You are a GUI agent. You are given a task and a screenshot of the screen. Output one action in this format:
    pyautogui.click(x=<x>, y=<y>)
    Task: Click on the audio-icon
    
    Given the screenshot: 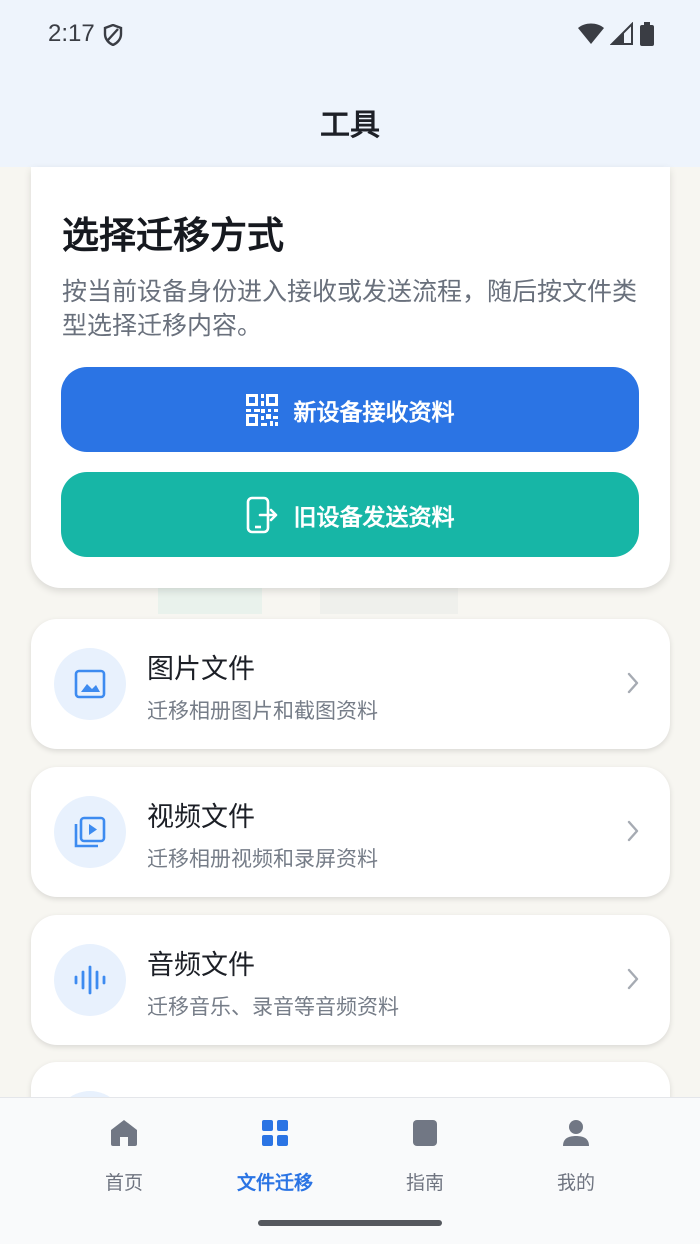 What is the action you would take?
    pyautogui.click(x=90, y=980)
    